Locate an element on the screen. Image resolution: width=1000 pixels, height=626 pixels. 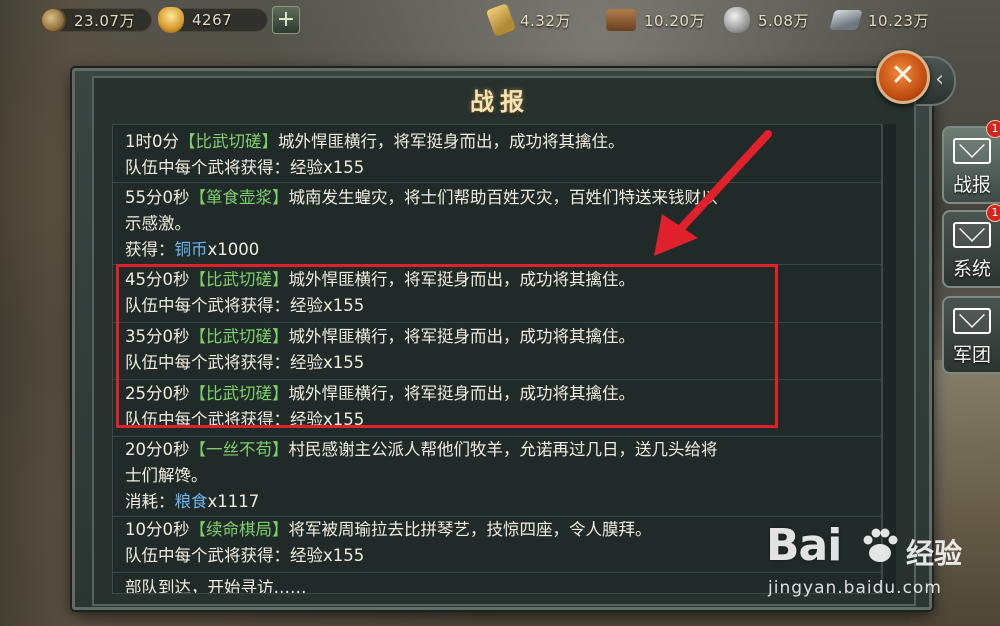
entry-main-line: 20分0秒【一丝不苟】村民感谢主公派人帮他们牧羊，允诺再过几日，送几头给将 is located at coordinates (498, 450).